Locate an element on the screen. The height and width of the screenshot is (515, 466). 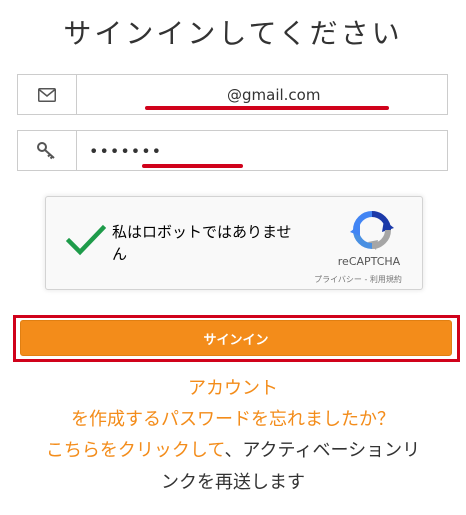
password-annotation-underline is located at coordinates (192, 166).